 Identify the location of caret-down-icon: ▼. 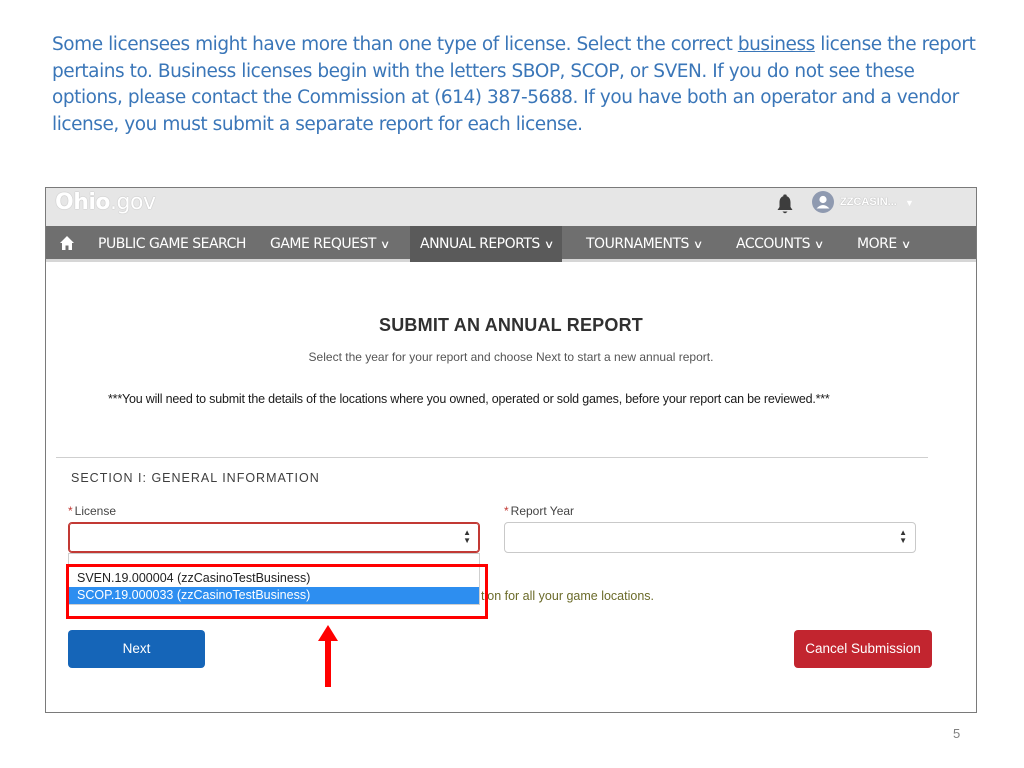
(909, 203).